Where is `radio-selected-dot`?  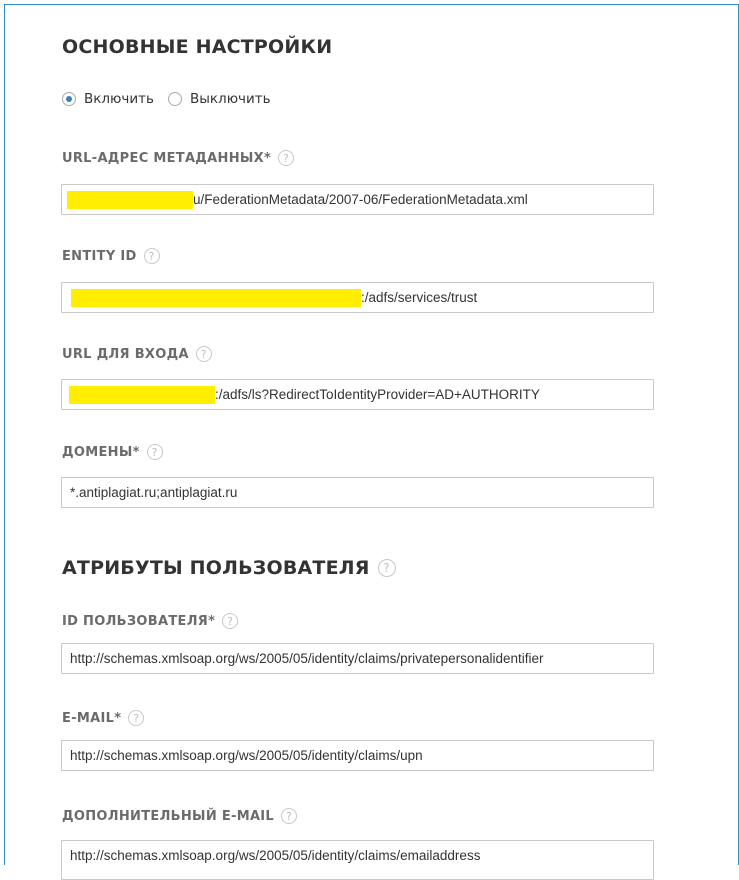 radio-selected-dot is located at coordinates (69, 99).